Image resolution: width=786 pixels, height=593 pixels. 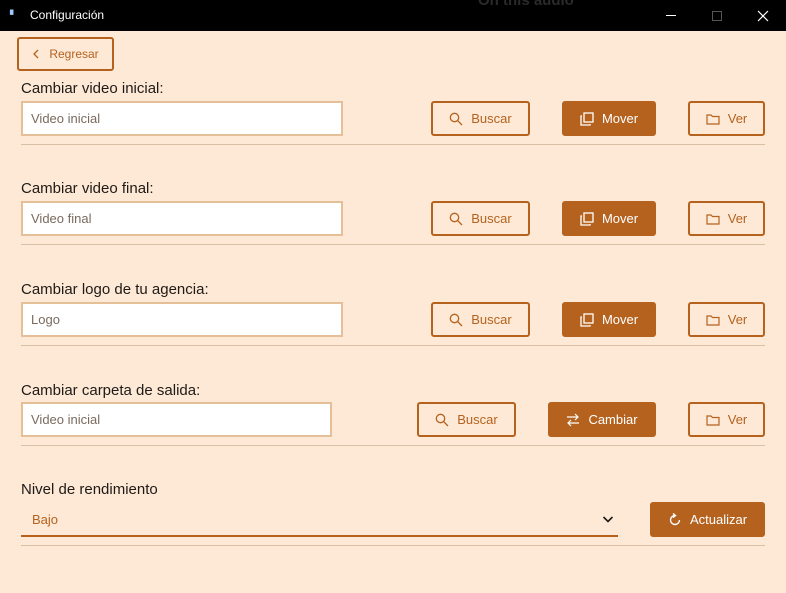 What do you see at coordinates (613, 419) in the screenshot?
I see `change-button-label: Cambiar` at bounding box center [613, 419].